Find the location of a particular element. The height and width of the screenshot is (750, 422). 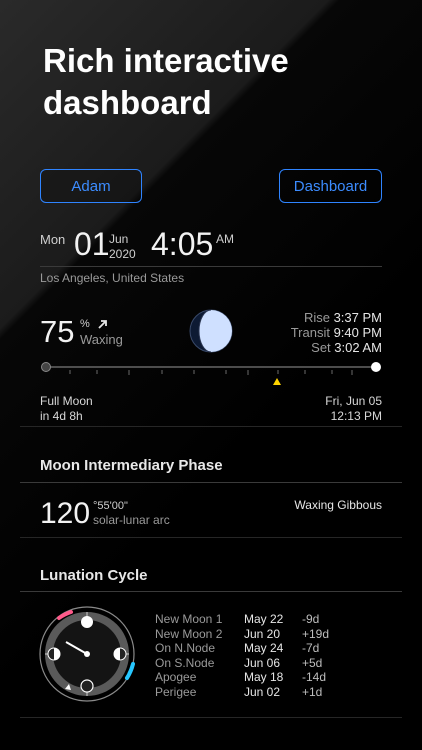

illumination-label: Waxing is located at coordinates (101, 339).